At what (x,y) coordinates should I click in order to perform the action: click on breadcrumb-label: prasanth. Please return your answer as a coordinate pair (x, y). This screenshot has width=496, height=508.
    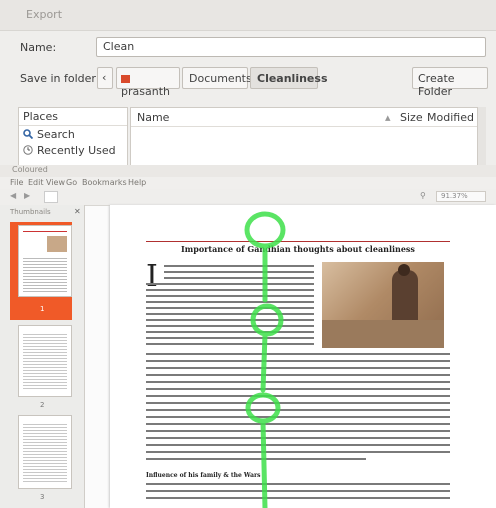
    Looking at the image, I should click on (145, 91).